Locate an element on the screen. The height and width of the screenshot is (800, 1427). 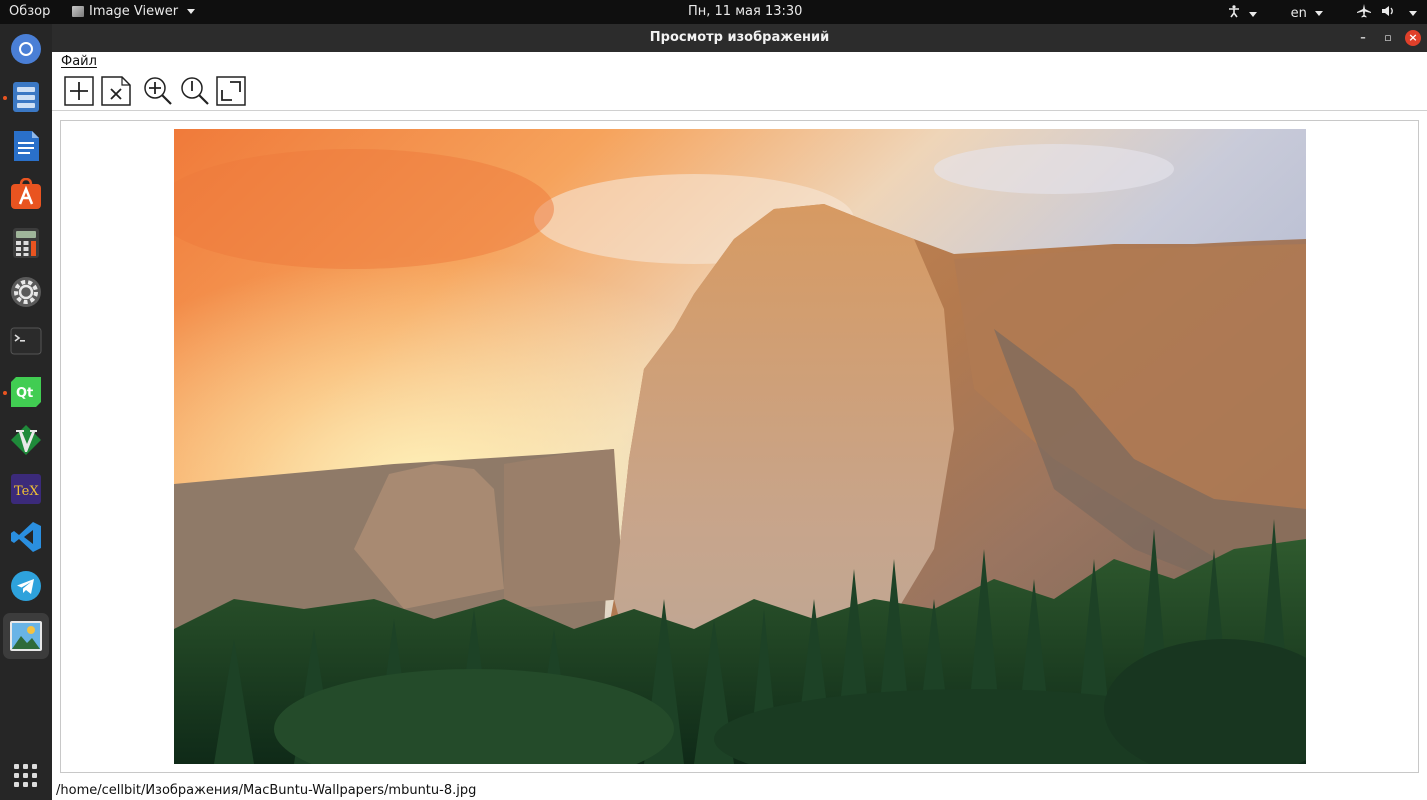
terminal-icon is located at coordinates (26, 341).